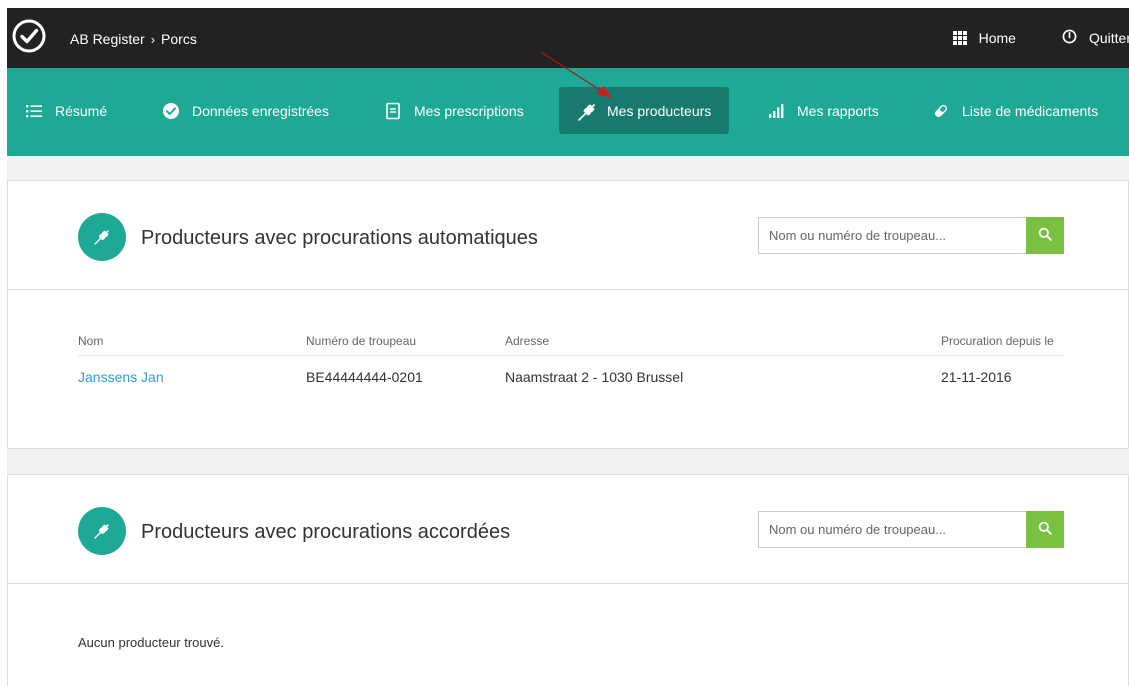 Image resolution: width=1129 pixels, height=686 pixels. Describe the element at coordinates (361, 341) in the screenshot. I see `column-header-herd: Numéro de troupeau` at that location.